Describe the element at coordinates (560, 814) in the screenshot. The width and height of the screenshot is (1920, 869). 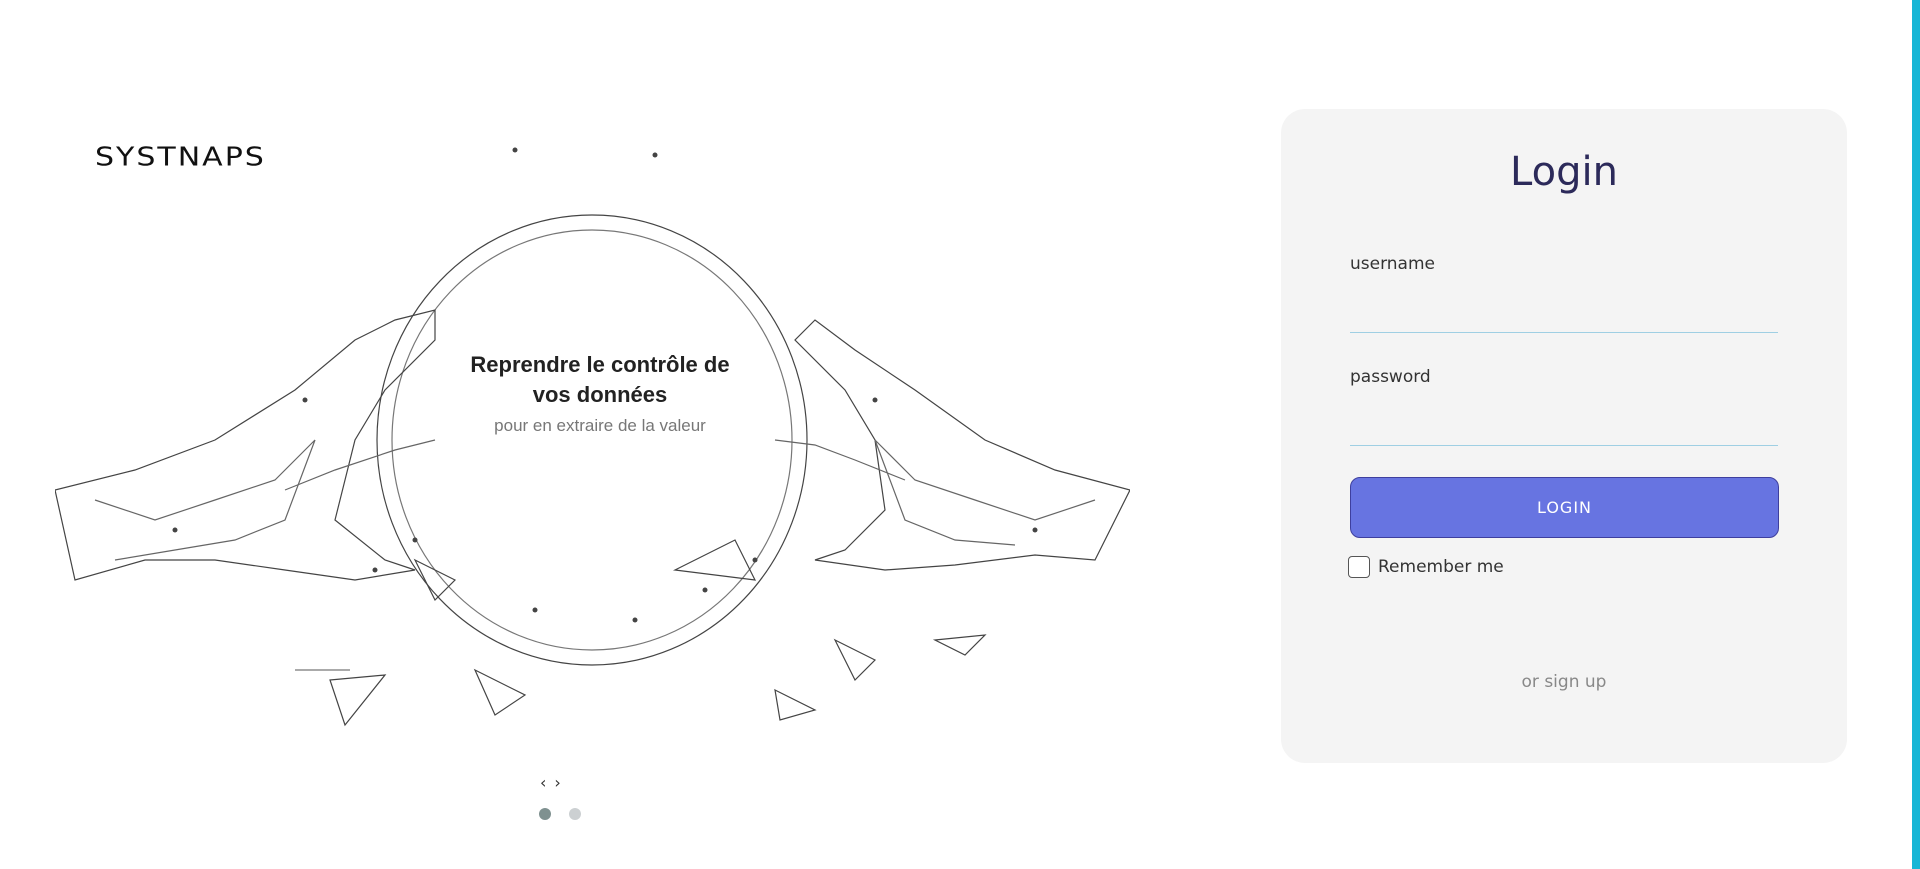
I see `carousel-dots` at that location.